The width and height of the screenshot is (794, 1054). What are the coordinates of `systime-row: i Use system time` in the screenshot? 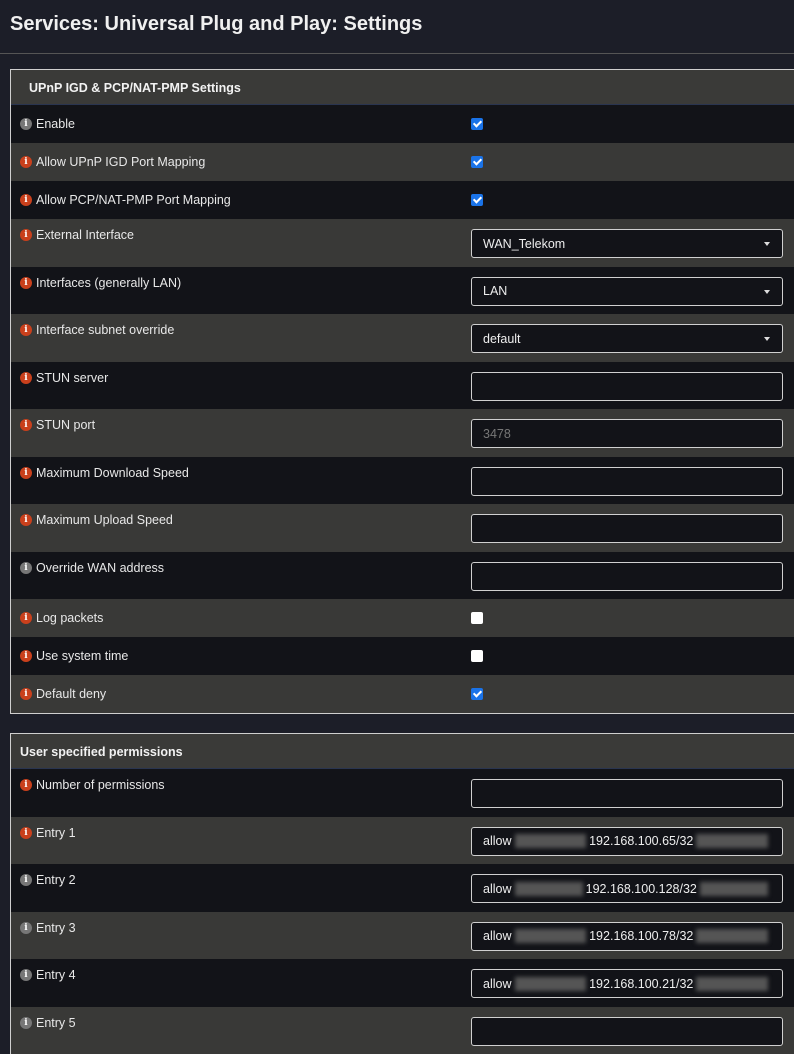 It's located at (402, 656).